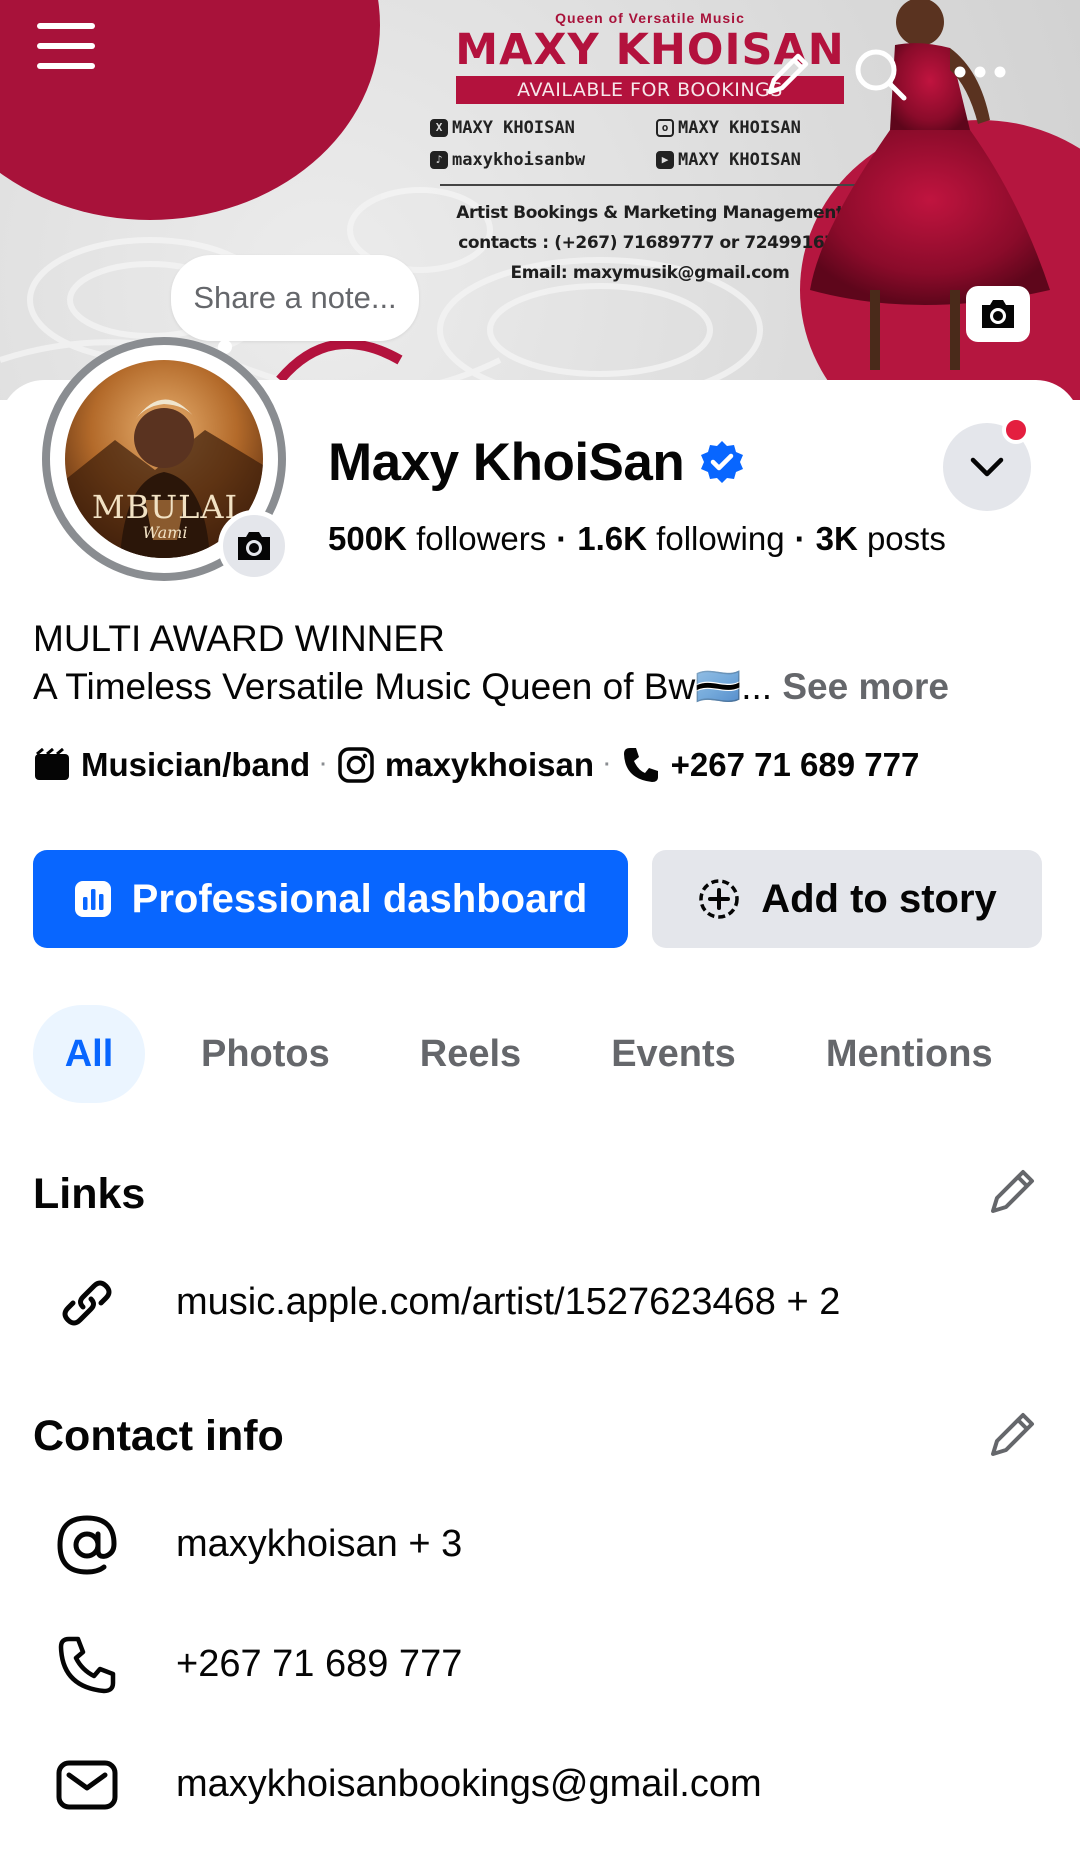  Describe the element at coordinates (265, 1054) in the screenshot. I see `tab-photos: Photos` at that location.